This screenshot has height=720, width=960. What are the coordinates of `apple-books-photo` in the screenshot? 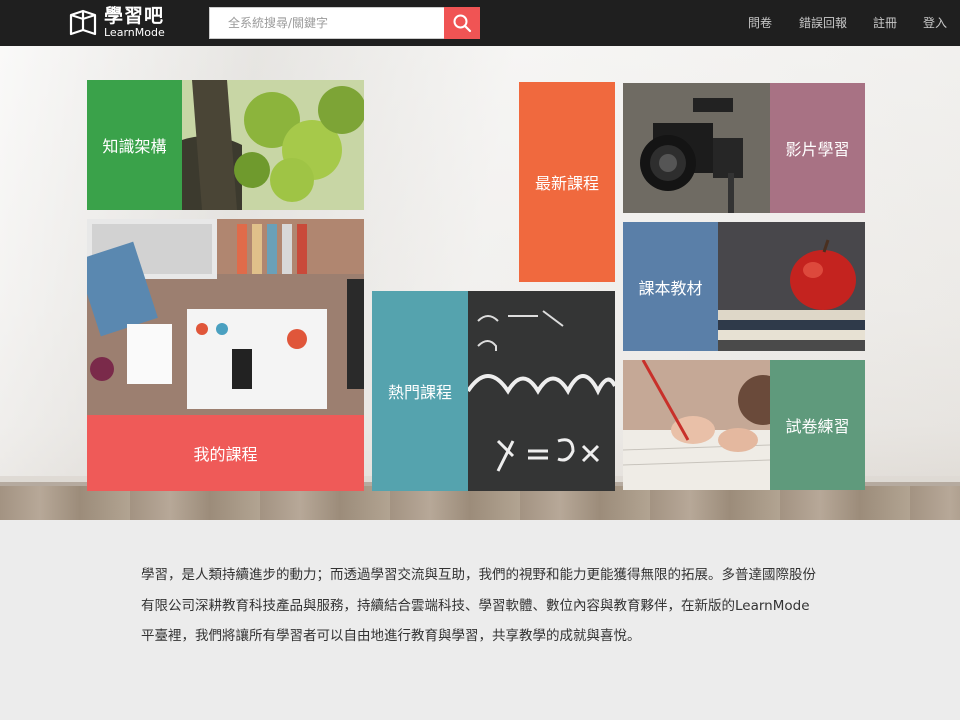 It's located at (791, 286).